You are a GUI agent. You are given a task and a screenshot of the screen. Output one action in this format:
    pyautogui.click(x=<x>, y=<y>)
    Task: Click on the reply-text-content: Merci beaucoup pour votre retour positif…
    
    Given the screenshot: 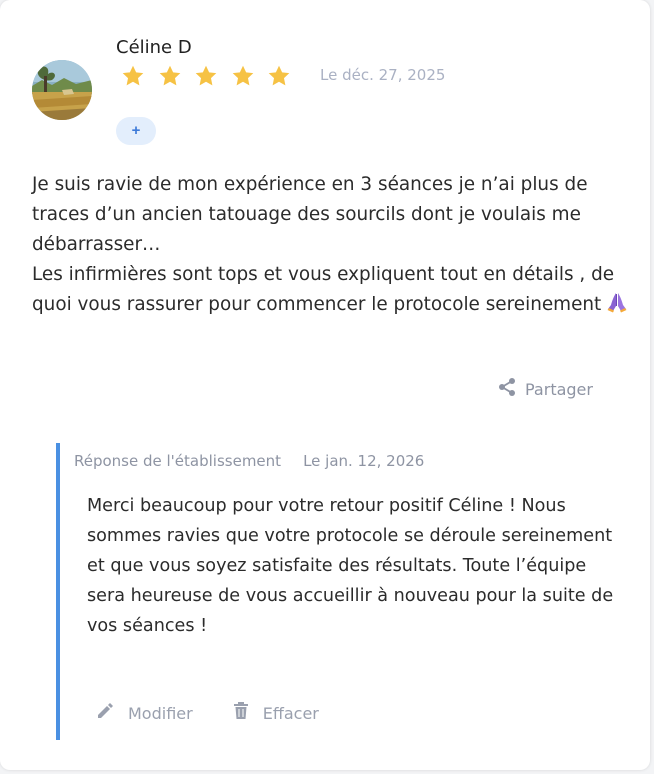 What is the action you would take?
    pyautogui.click(x=350, y=566)
    